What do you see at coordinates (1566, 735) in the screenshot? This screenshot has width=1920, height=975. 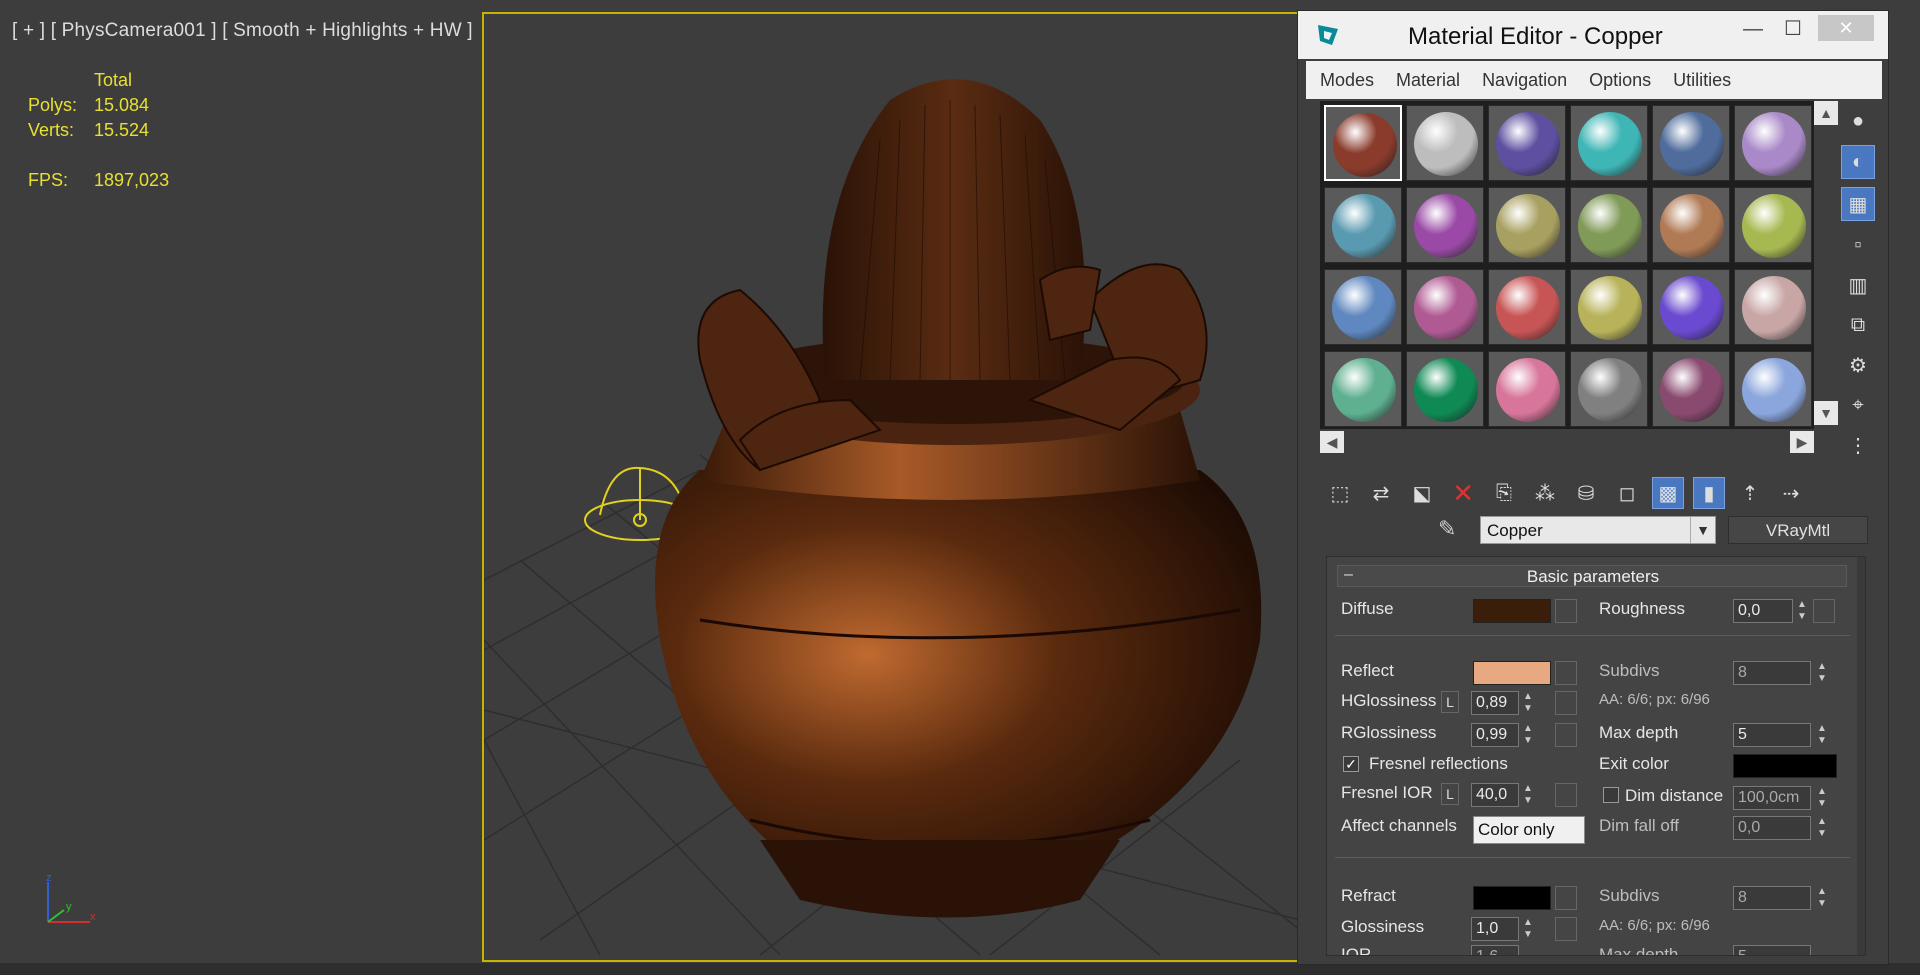 I see `rglossiness-map-button` at bounding box center [1566, 735].